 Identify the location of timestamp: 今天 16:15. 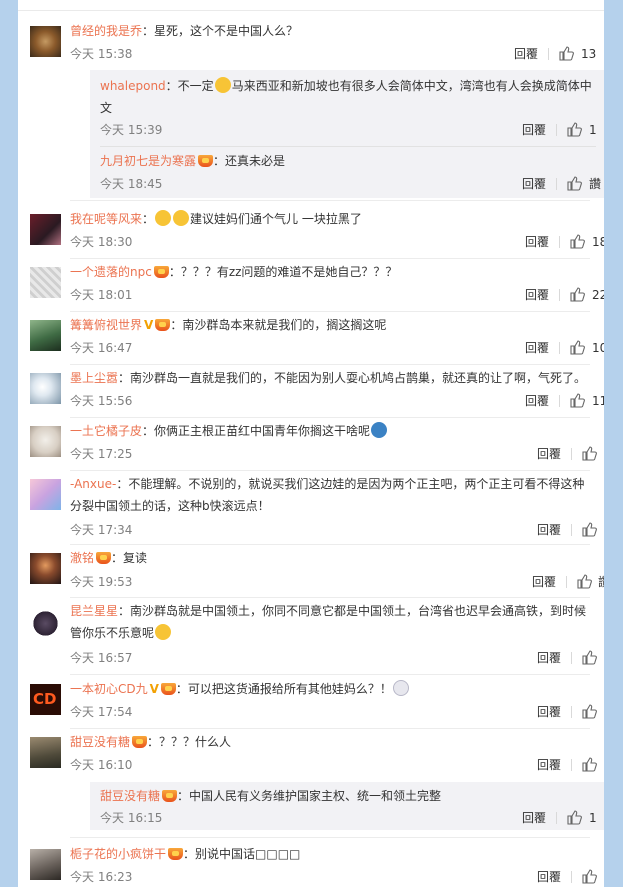
(131, 818).